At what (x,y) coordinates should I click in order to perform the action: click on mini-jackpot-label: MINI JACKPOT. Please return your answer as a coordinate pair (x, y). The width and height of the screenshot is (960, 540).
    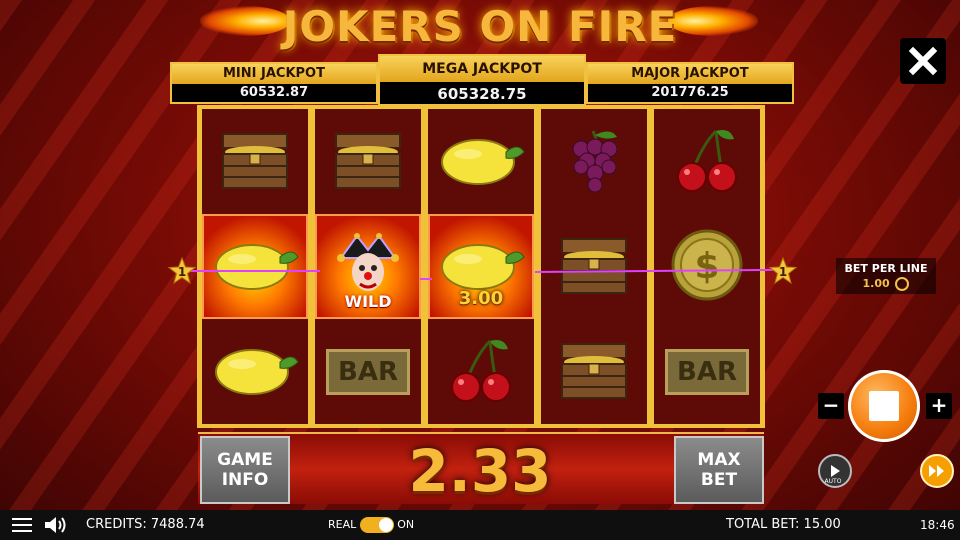
    Looking at the image, I should click on (274, 74).